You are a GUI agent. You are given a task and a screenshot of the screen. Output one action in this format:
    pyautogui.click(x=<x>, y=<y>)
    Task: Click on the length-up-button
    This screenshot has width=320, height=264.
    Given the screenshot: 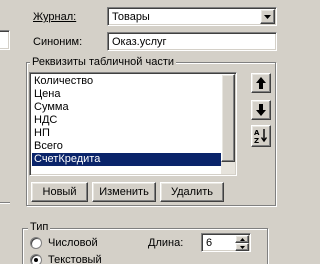 What is the action you would take?
    pyautogui.click(x=242, y=239)
    